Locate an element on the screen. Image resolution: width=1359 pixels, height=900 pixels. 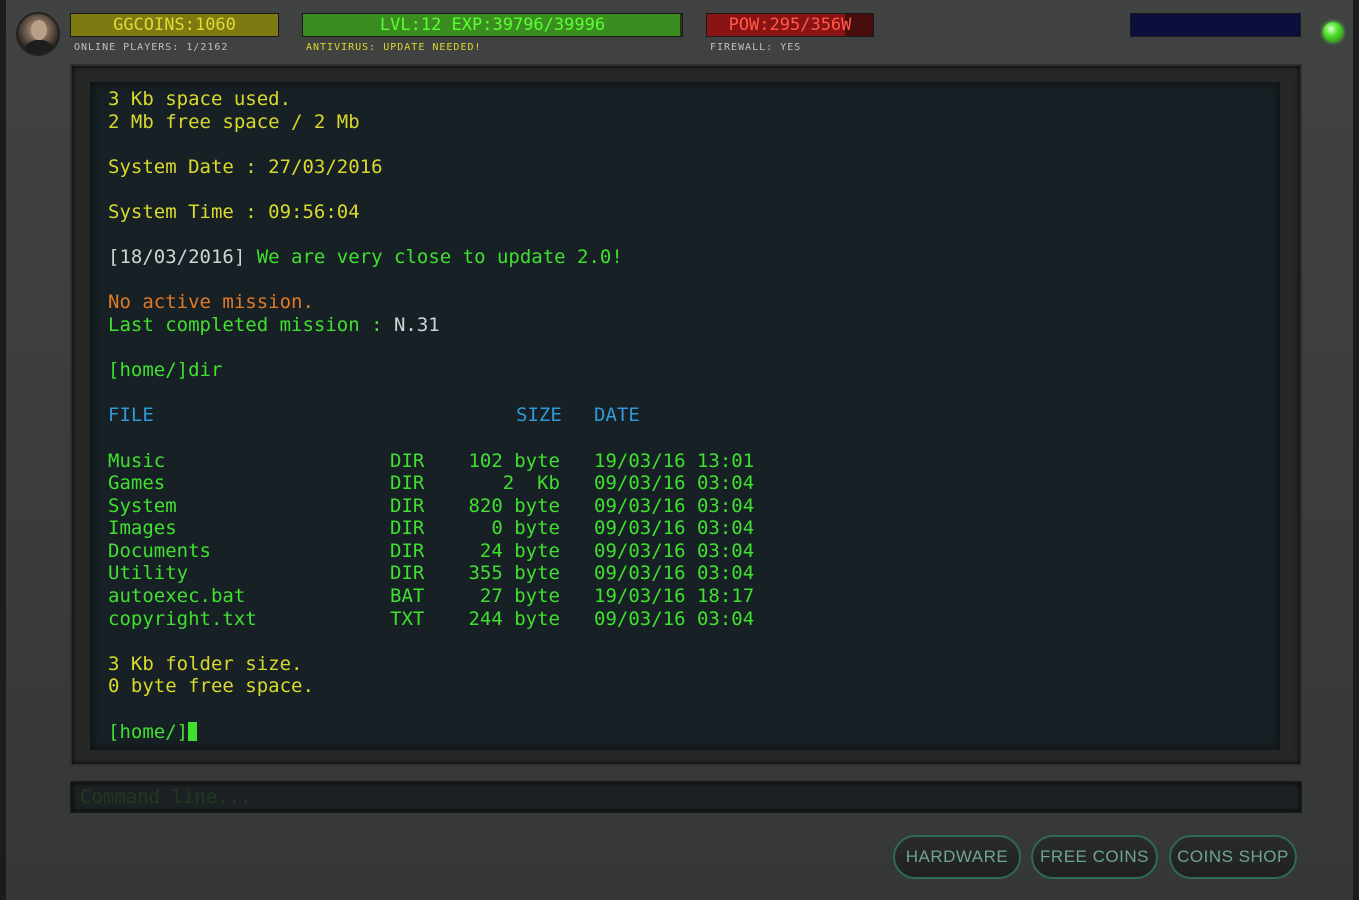
col-date-header: DATE is located at coordinates (617, 415).